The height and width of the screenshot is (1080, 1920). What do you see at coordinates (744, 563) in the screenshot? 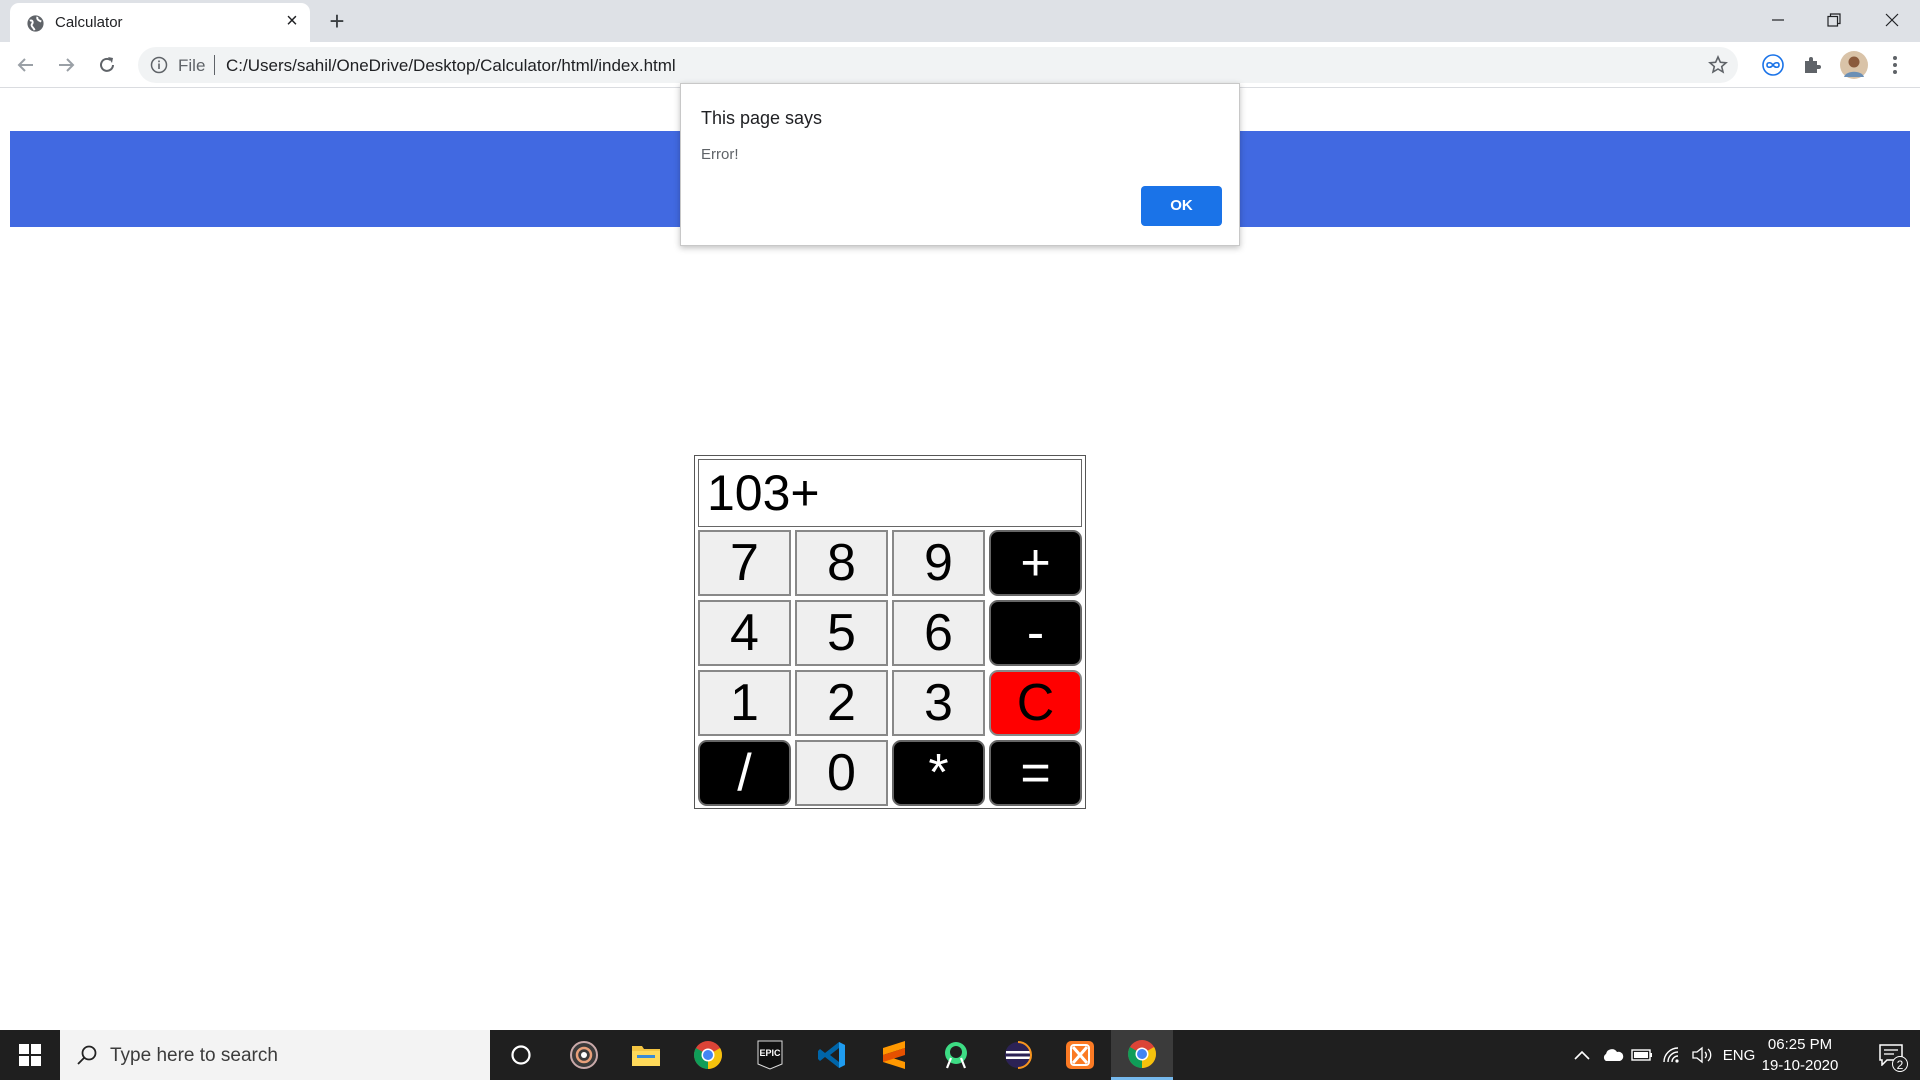
I see `key-7-button: 7` at bounding box center [744, 563].